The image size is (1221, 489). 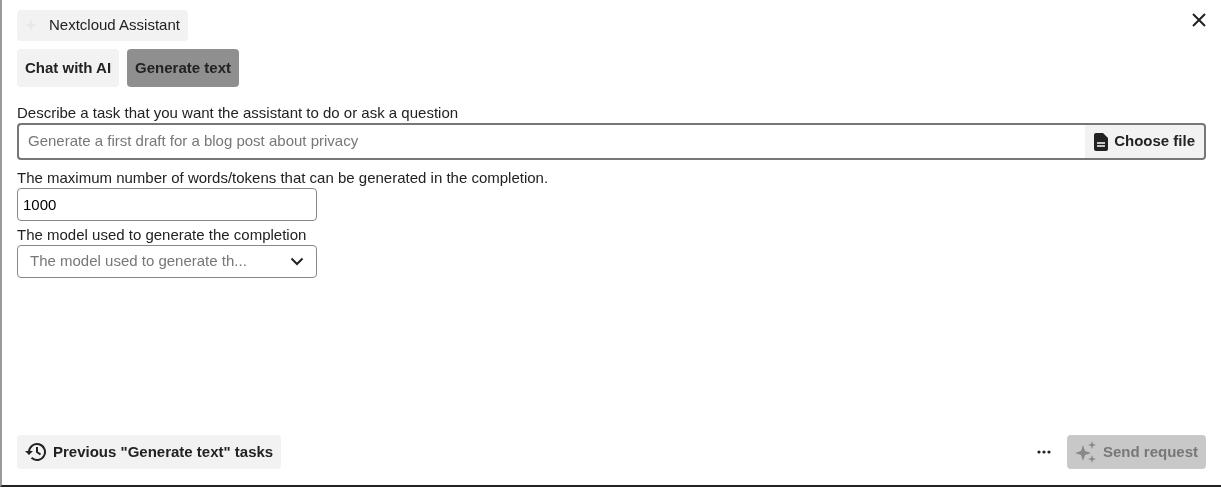 I want to click on chevron-down-icon, so click(x=297, y=261).